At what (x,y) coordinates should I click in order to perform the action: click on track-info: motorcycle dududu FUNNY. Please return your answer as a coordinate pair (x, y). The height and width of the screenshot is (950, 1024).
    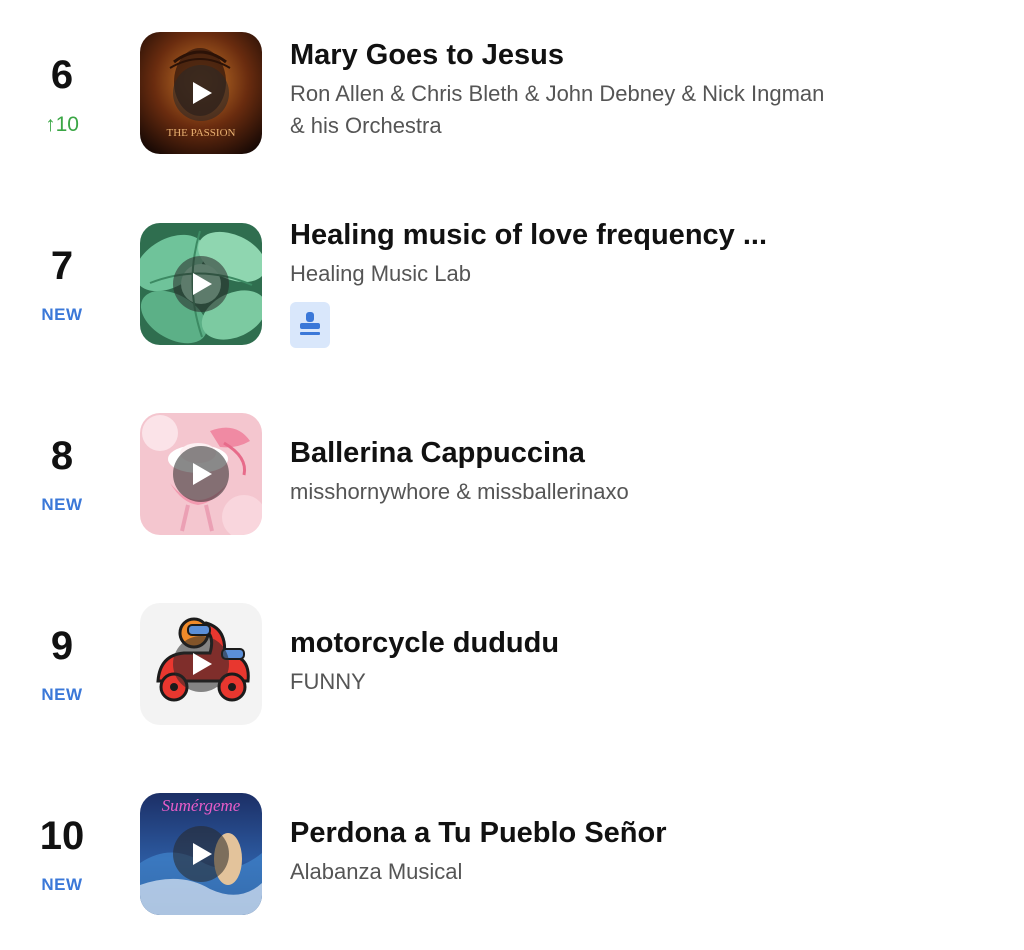
    Looking at the image, I should click on (640, 662).